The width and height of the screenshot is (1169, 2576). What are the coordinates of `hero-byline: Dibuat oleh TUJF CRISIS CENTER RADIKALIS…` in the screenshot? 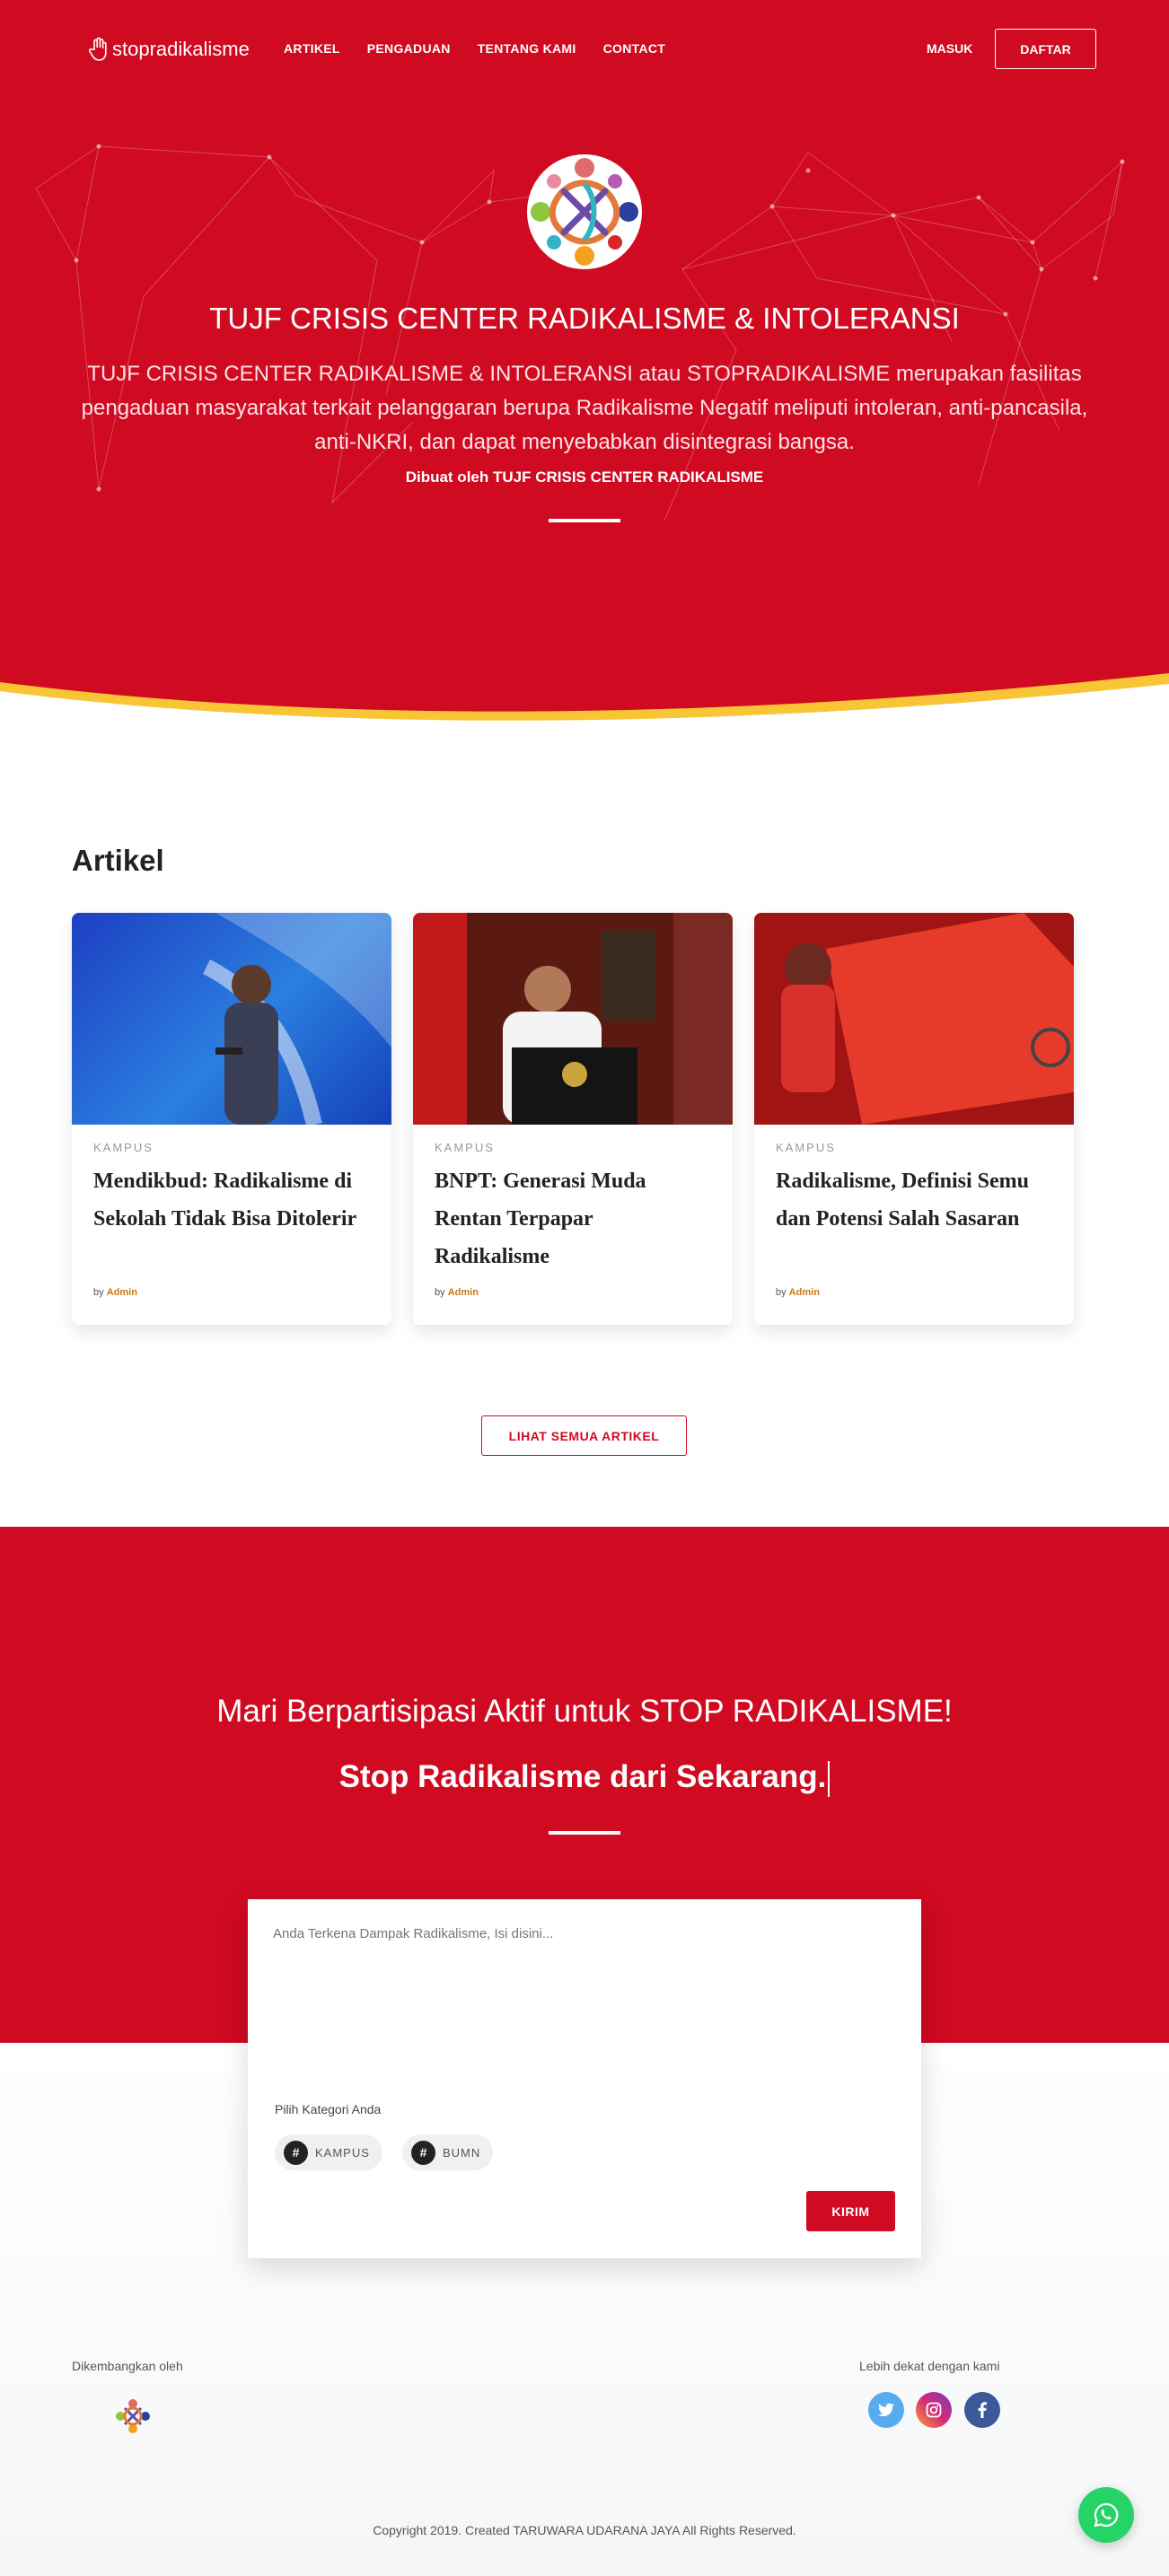 It's located at (584, 477).